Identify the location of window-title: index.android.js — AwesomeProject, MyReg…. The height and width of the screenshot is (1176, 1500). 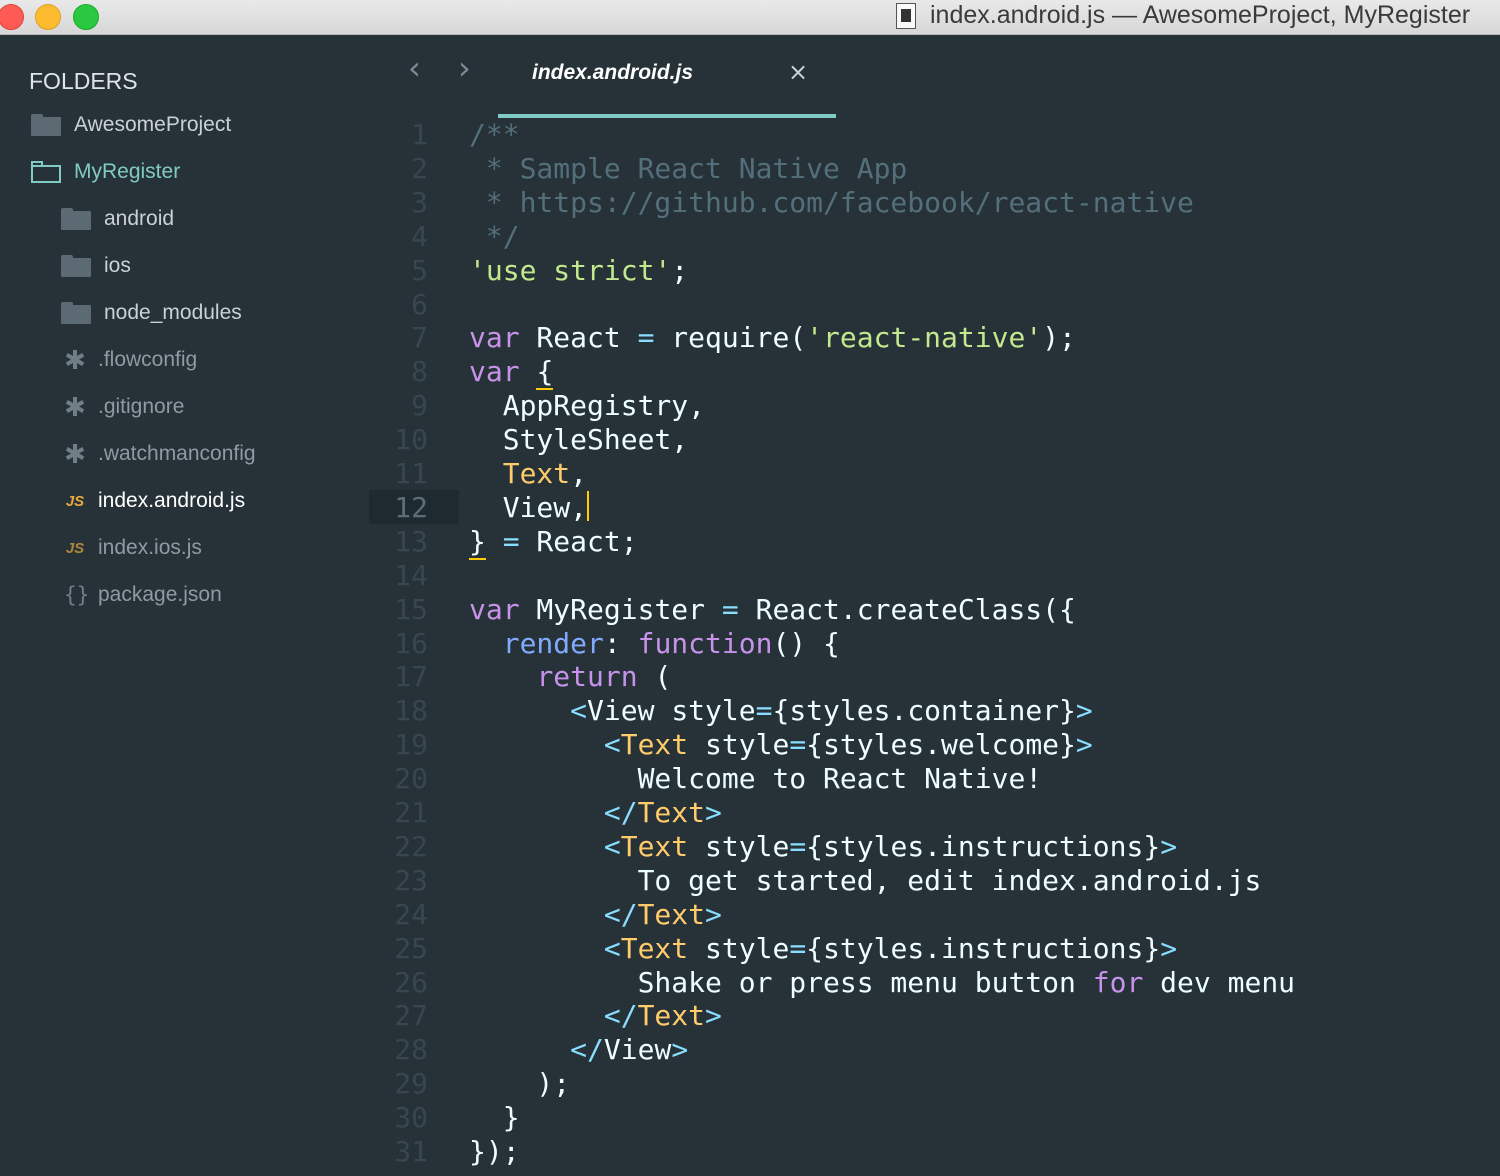
(1200, 15).